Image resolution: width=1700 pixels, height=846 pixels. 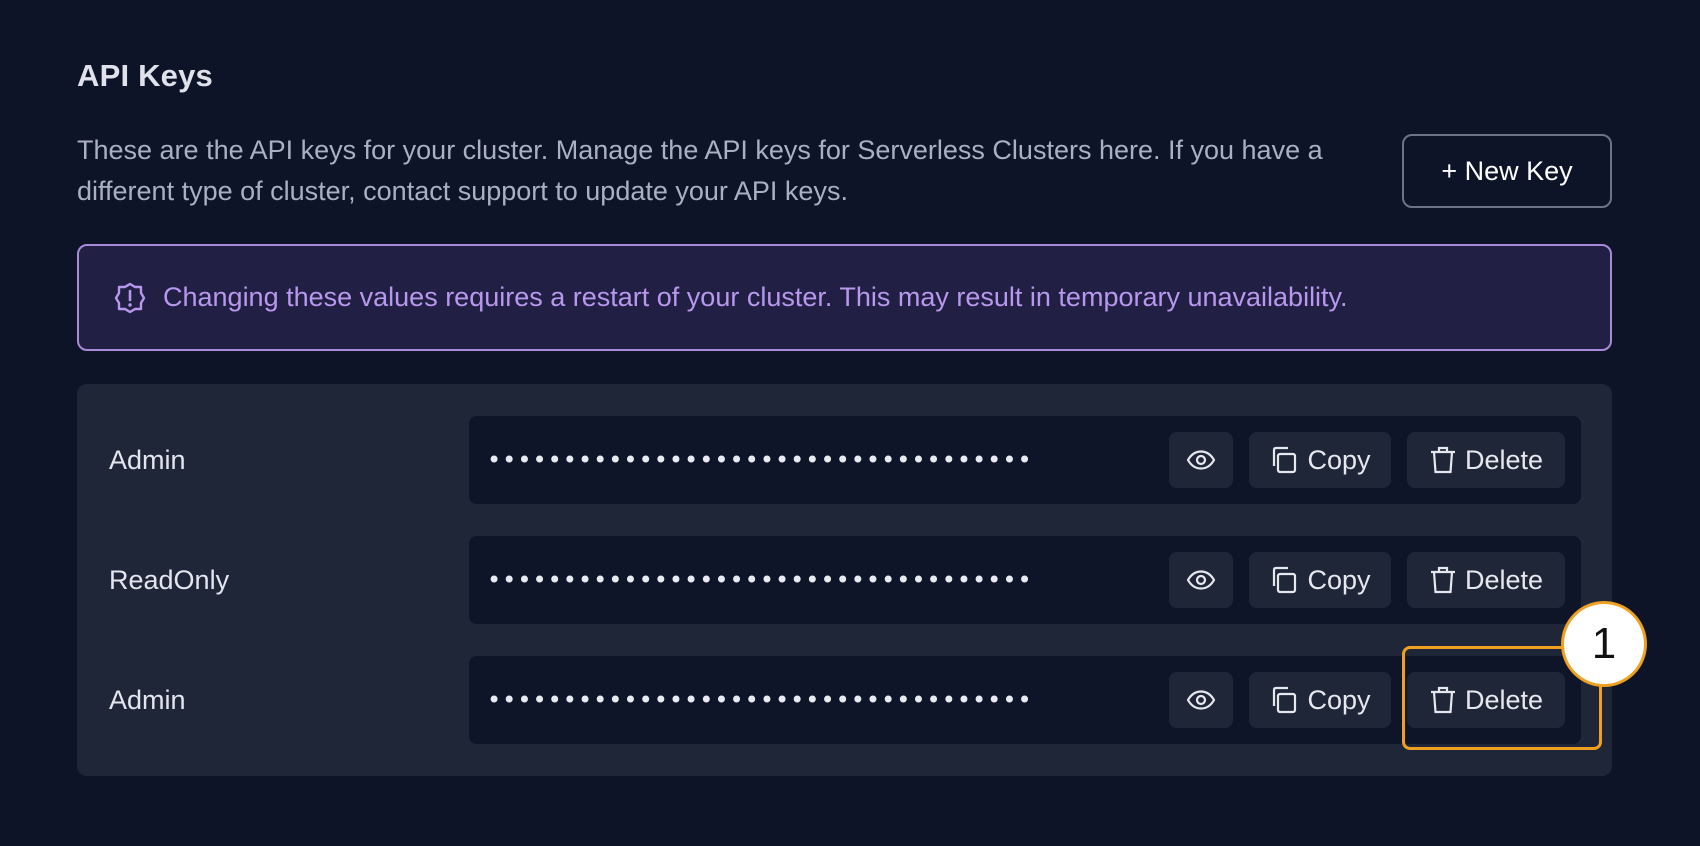 What do you see at coordinates (169, 579) in the screenshot?
I see `api-key-label: ReadOnly` at bounding box center [169, 579].